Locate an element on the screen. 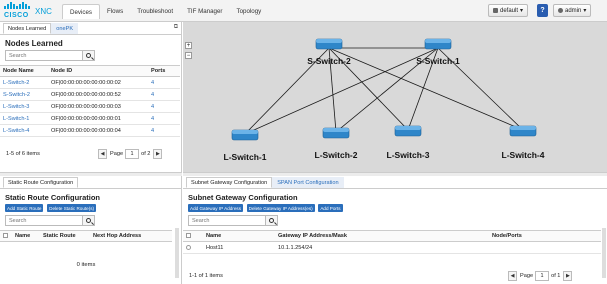  delete-static-route-button: Delete Static Route(s) is located at coordinates (72, 208).